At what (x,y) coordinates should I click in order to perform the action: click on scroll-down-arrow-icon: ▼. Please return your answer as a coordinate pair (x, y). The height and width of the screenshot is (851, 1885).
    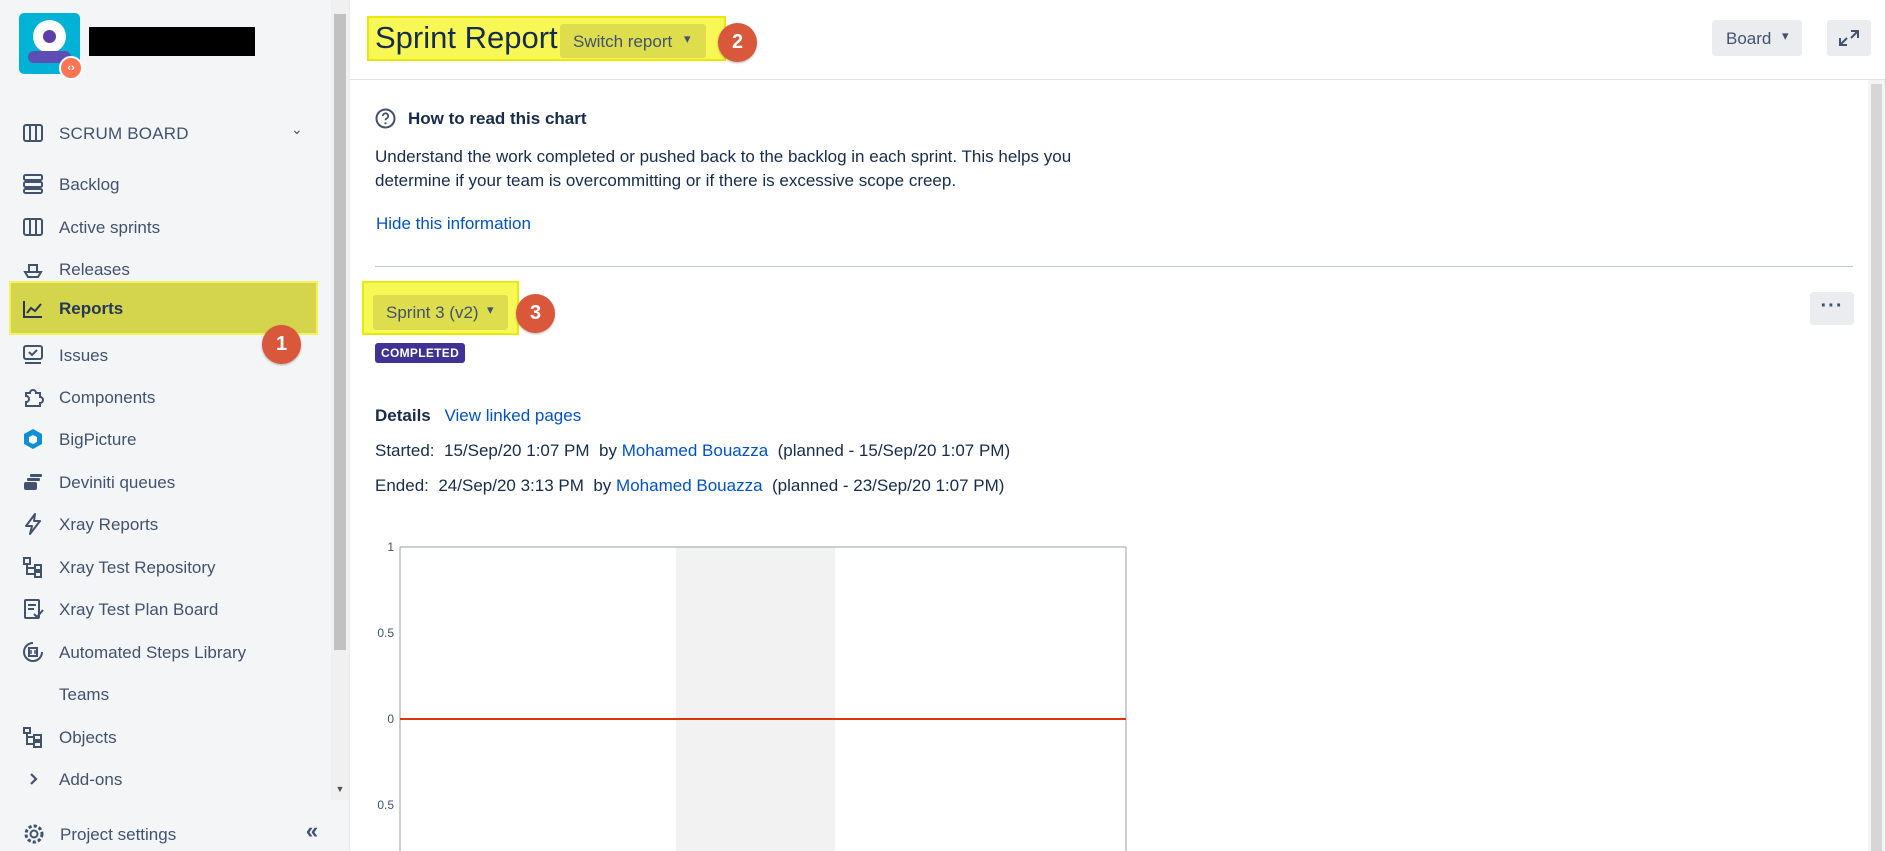
    Looking at the image, I should click on (340, 789).